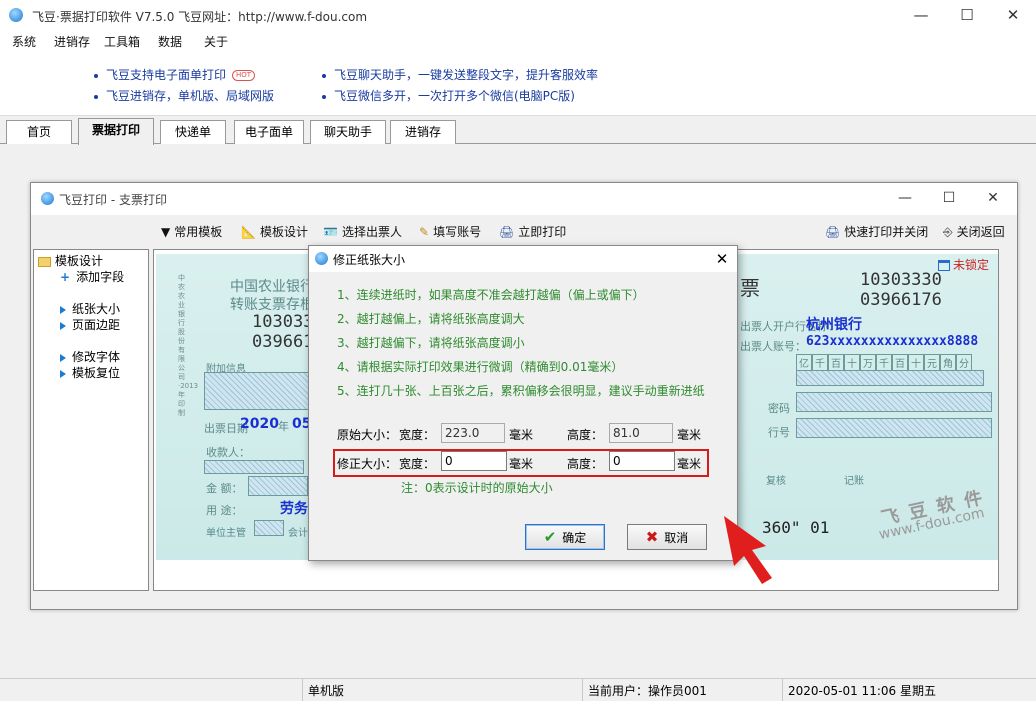 This screenshot has height=701, width=1036. I want to click on ok-button: ✔ 确定, so click(565, 537).